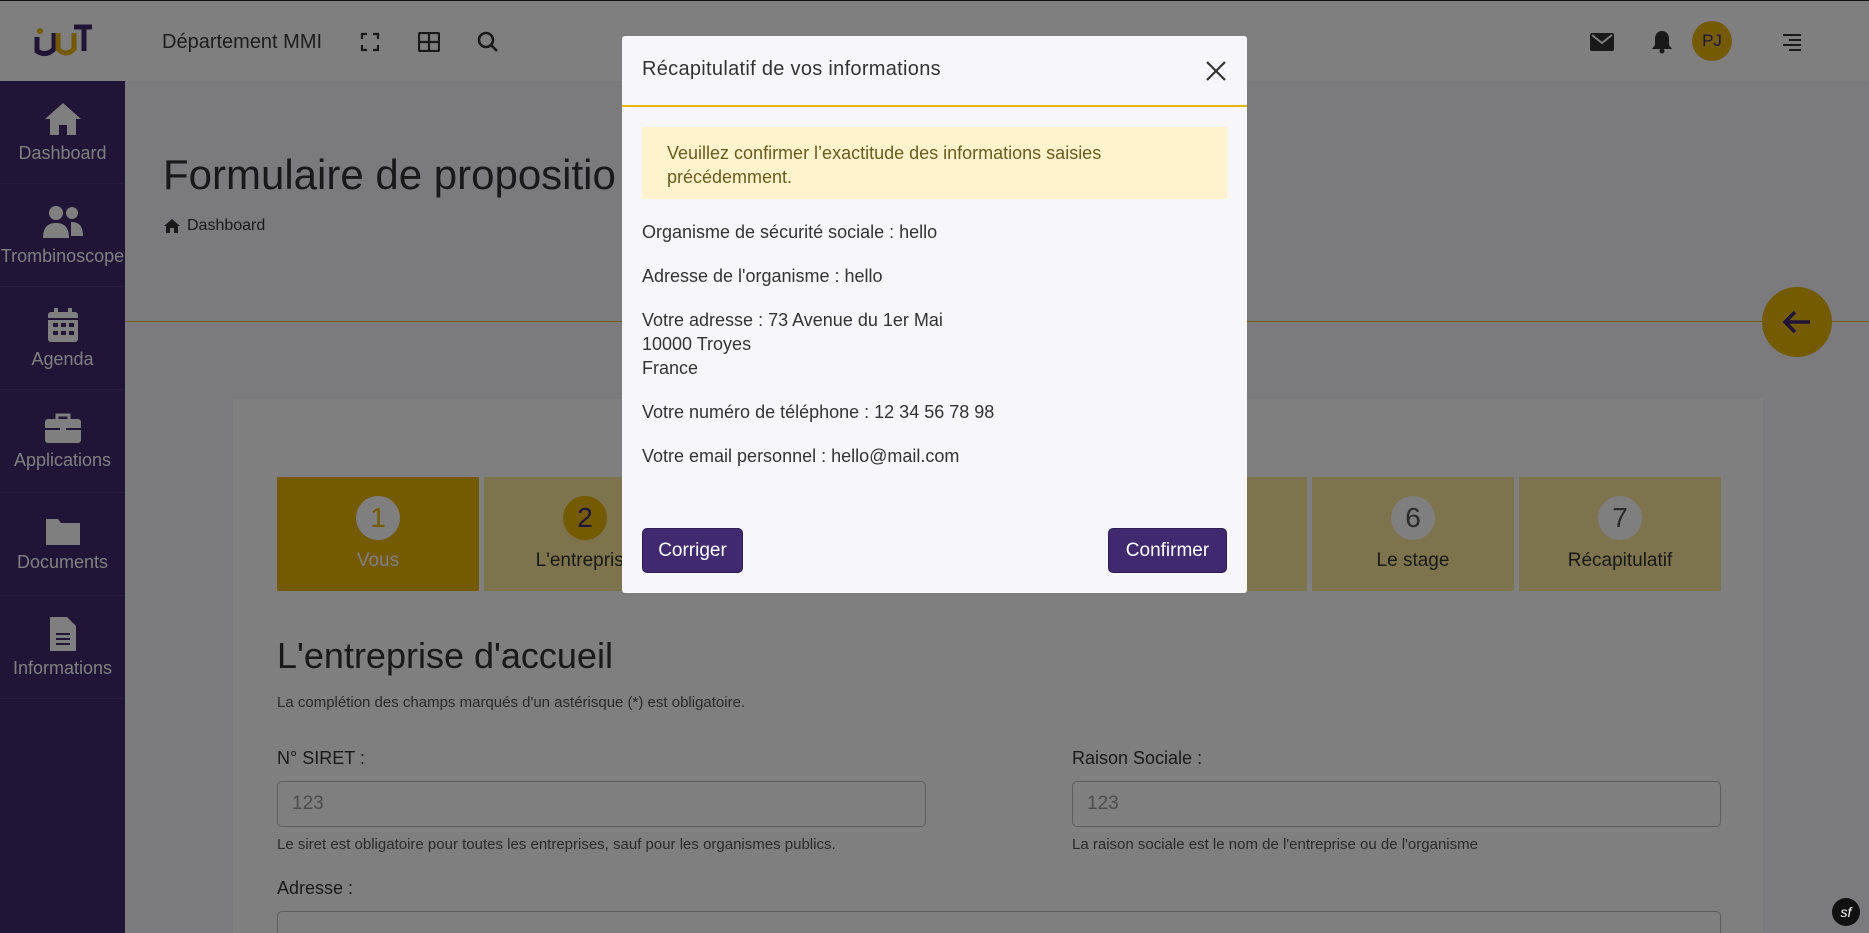 The image size is (1869, 933). What do you see at coordinates (1167, 550) in the screenshot?
I see `confirmer-button: Confirmer` at bounding box center [1167, 550].